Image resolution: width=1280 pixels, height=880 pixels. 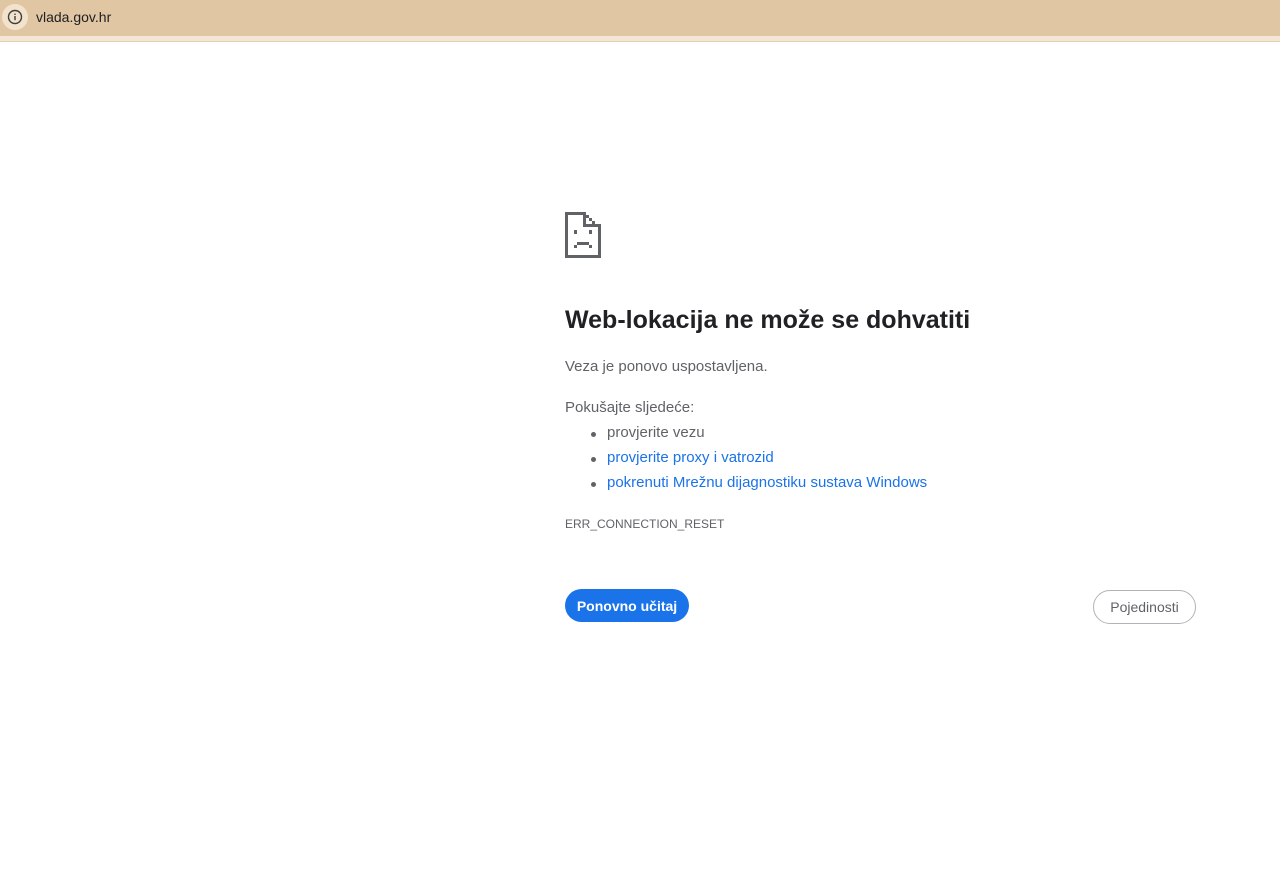 What do you see at coordinates (690, 457) in the screenshot?
I see `check-proxy-link: provjerite proxy i vatrozid` at bounding box center [690, 457].